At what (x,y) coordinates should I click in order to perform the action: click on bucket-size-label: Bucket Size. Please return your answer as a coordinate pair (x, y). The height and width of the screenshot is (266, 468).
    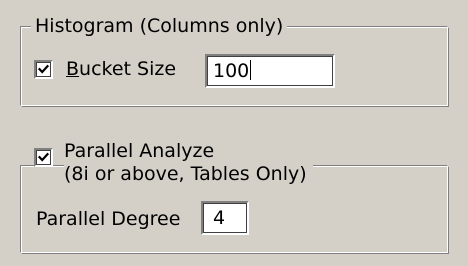
    Looking at the image, I should click on (121, 69).